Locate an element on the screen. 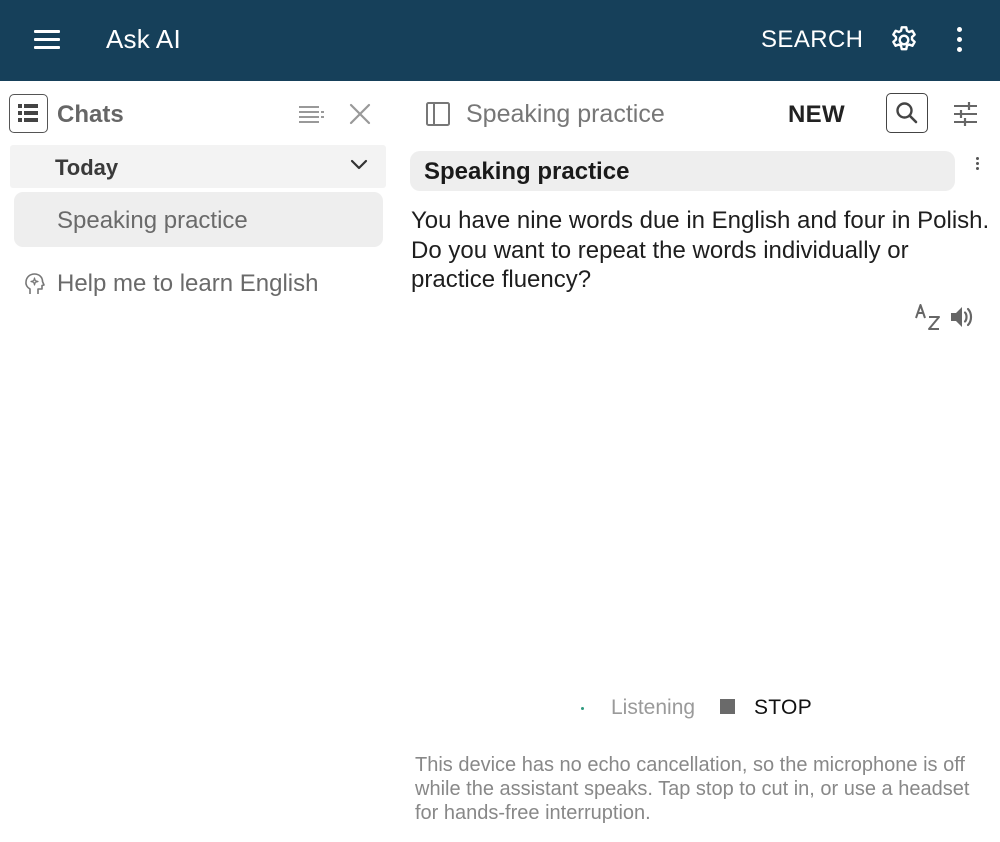  menu-icon is located at coordinates (48, 39).